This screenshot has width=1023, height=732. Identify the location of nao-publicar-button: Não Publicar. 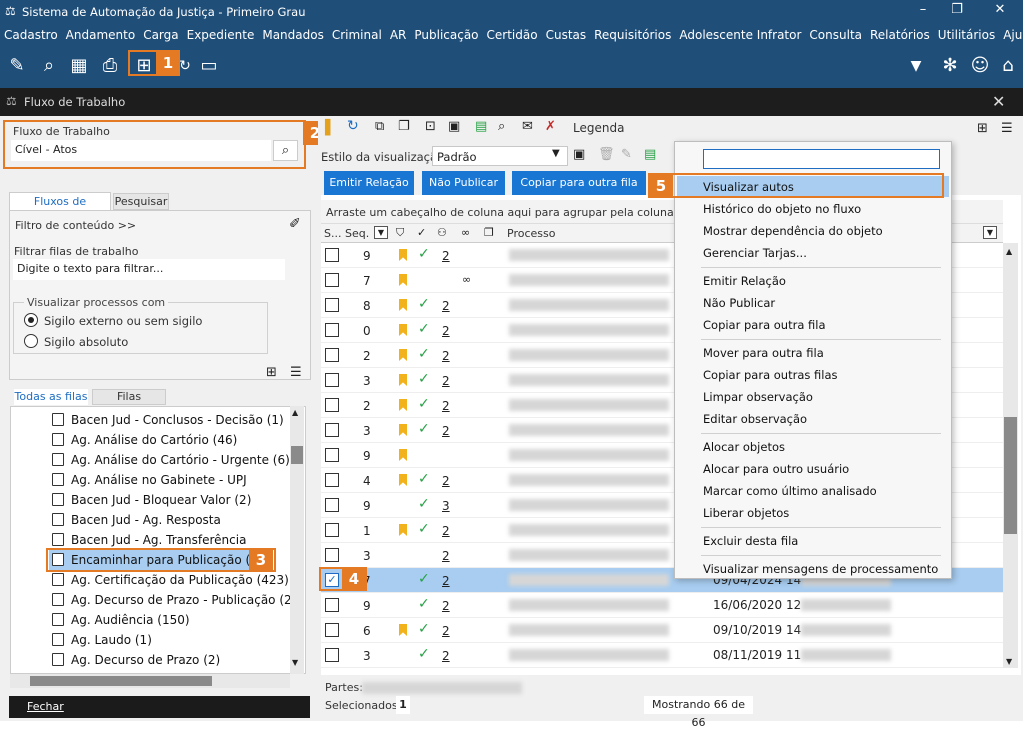
(463, 183).